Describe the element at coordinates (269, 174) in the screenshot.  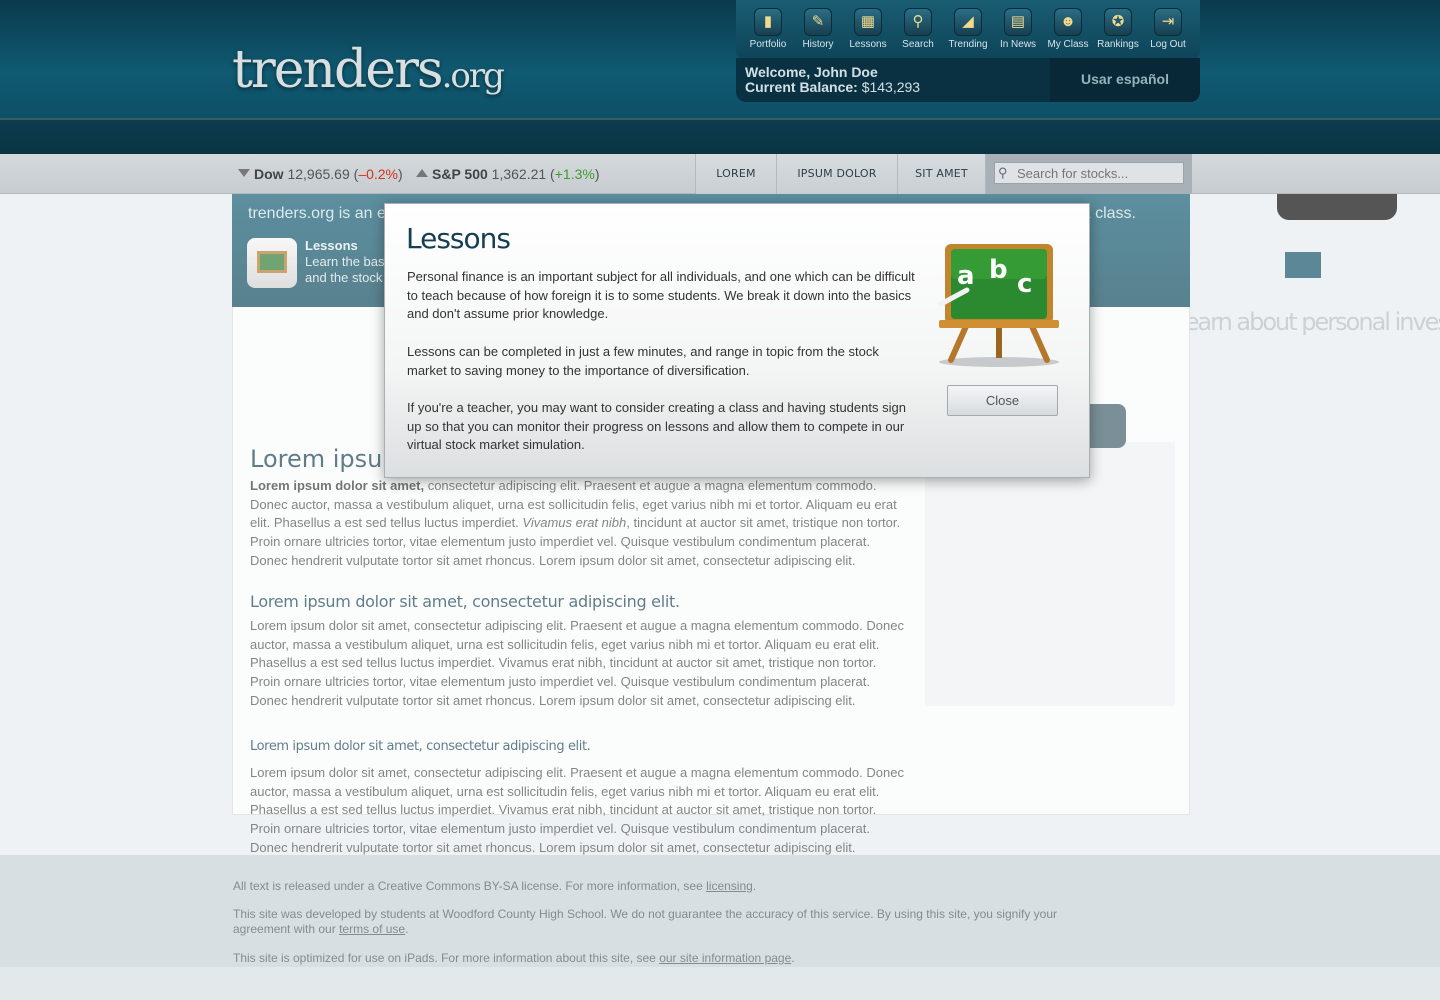
I see `ticker-name: Dow` at that location.